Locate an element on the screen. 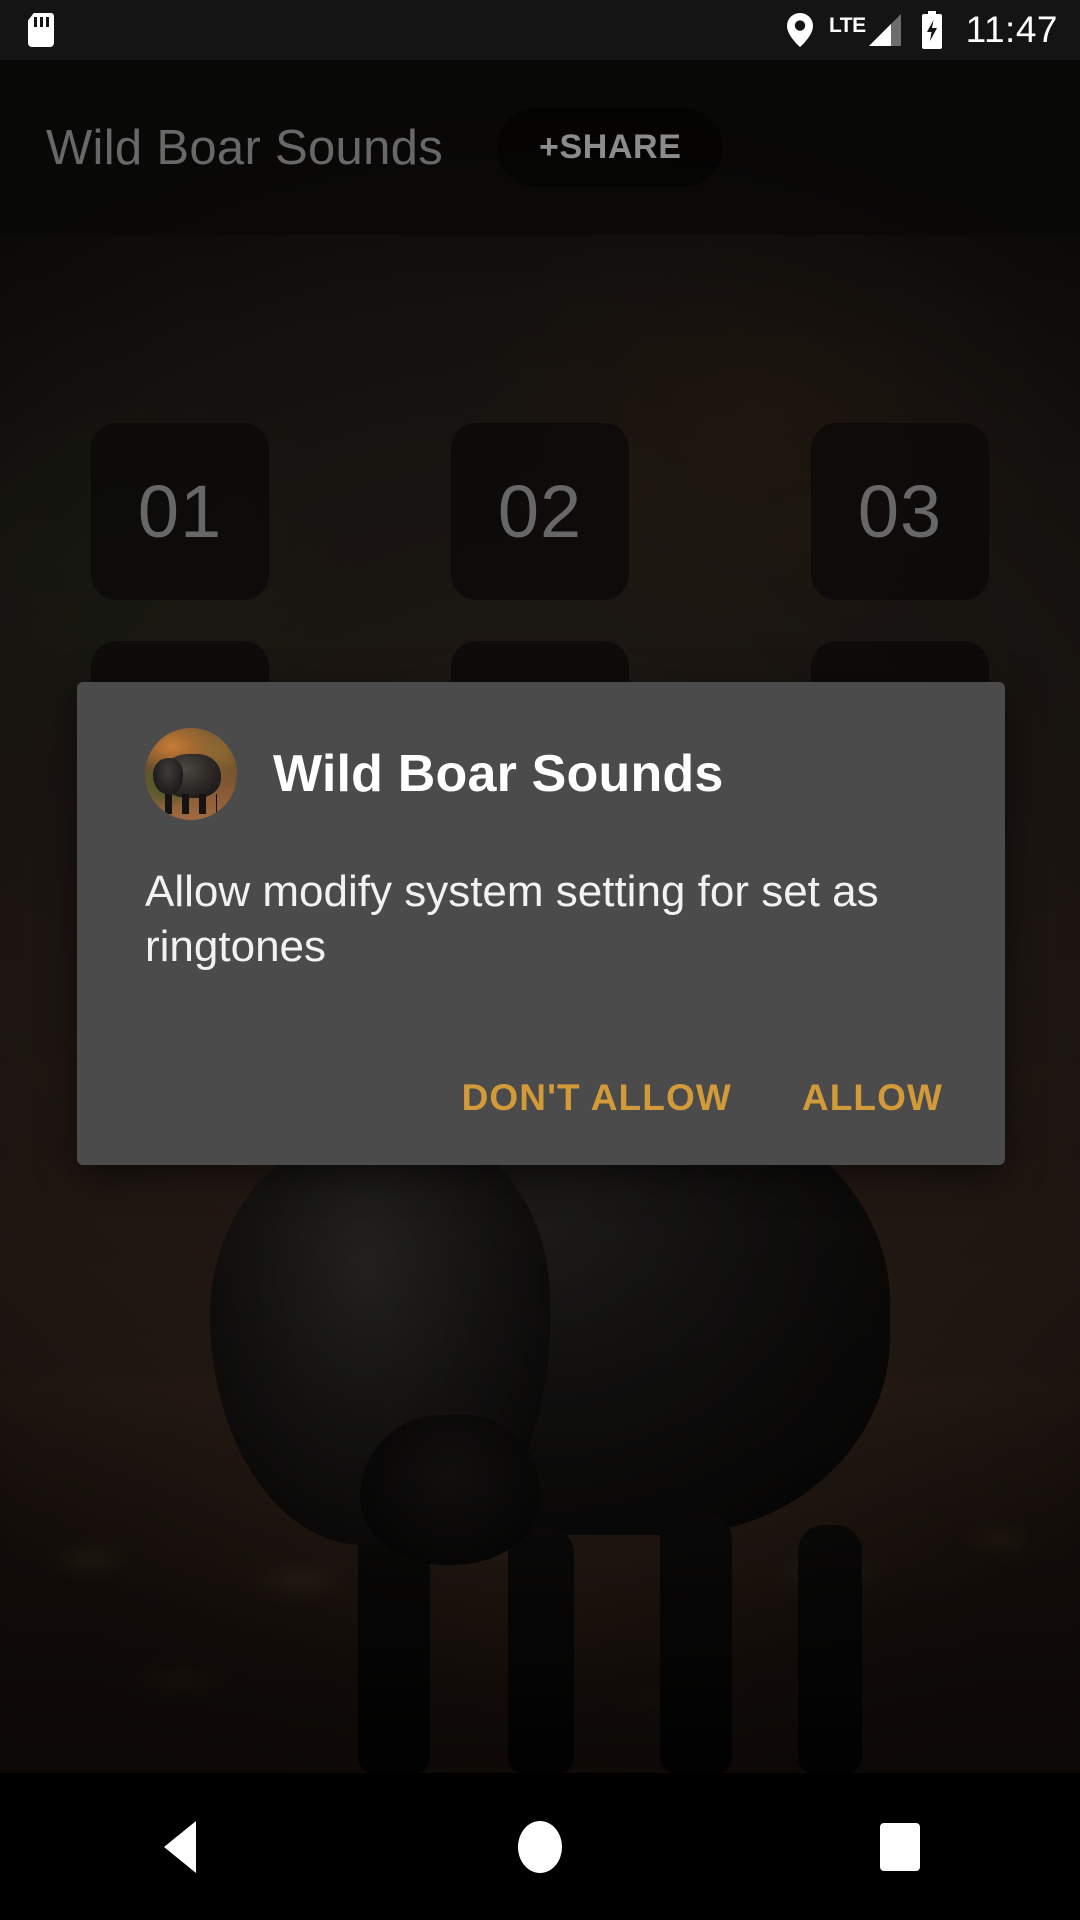  allow-button: ALLOW is located at coordinates (872, 1098).